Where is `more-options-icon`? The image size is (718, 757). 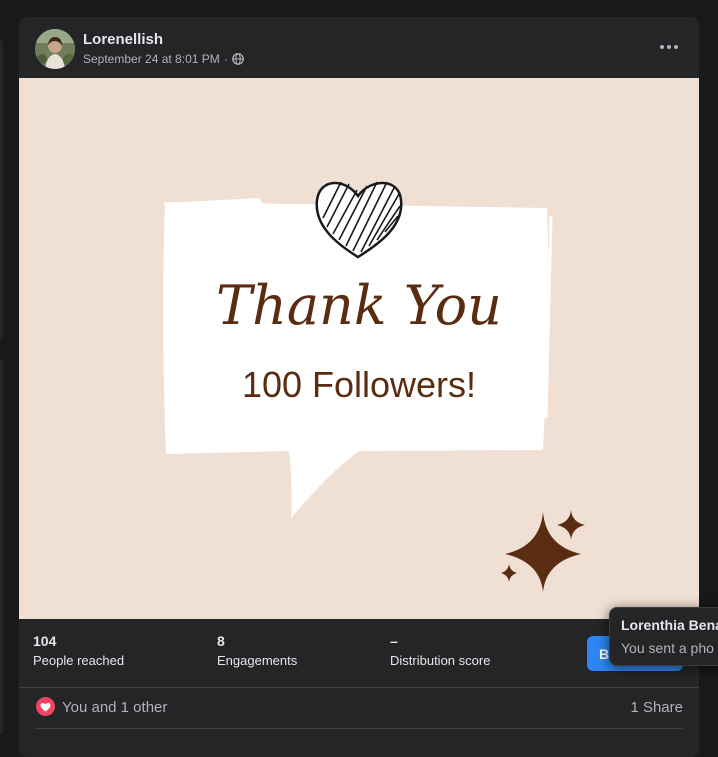 more-options-icon is located at coordinates (669, 47).